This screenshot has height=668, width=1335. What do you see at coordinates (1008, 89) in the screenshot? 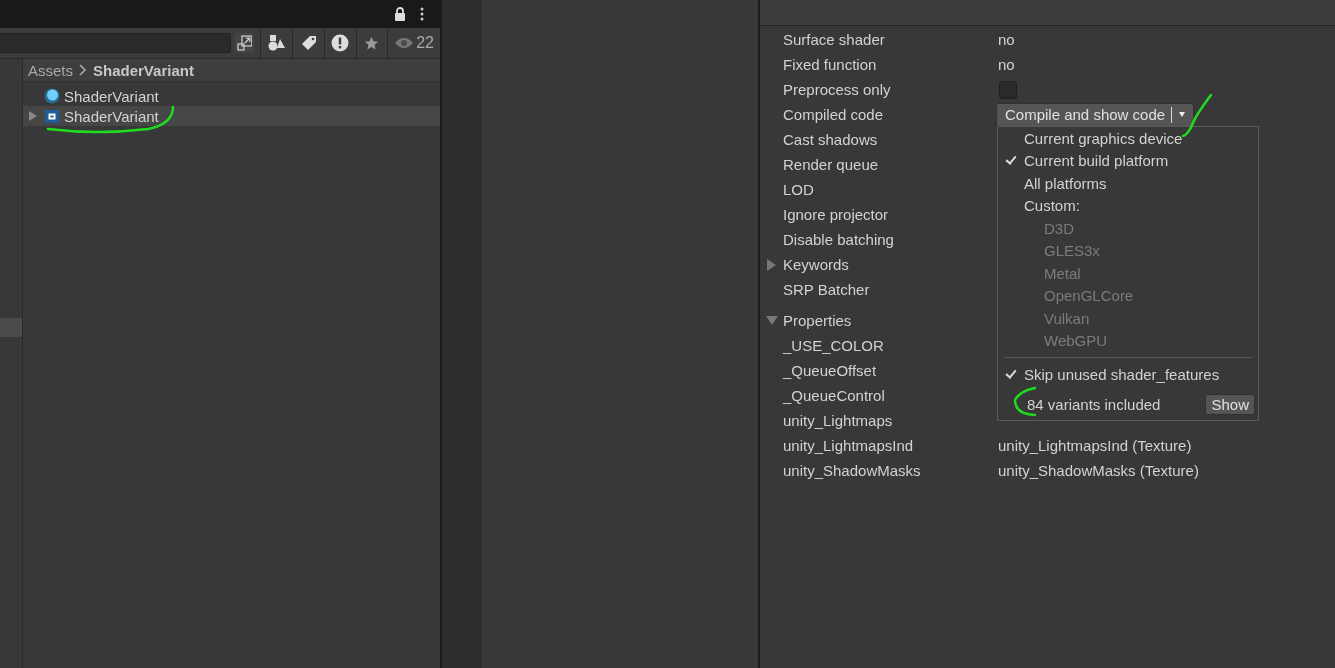
I see `checkbox` at bounding box center [1008, 89].